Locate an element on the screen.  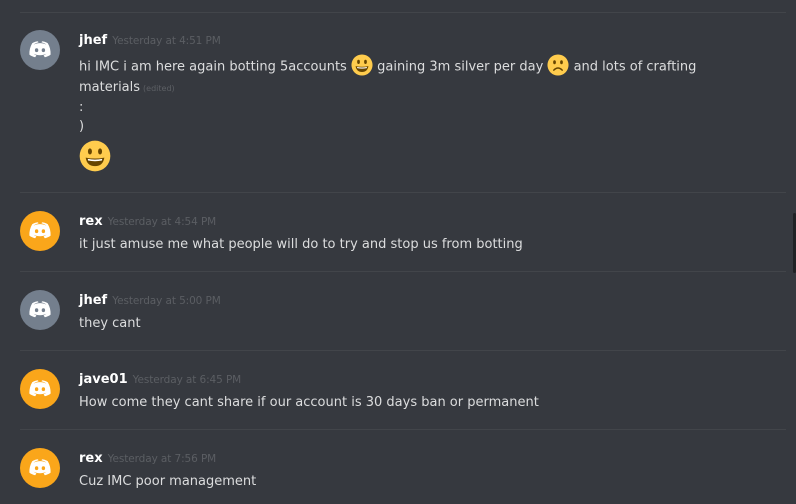
message-header: rex Yesterday at 4:54 PM is located at coordinates (147, 221).